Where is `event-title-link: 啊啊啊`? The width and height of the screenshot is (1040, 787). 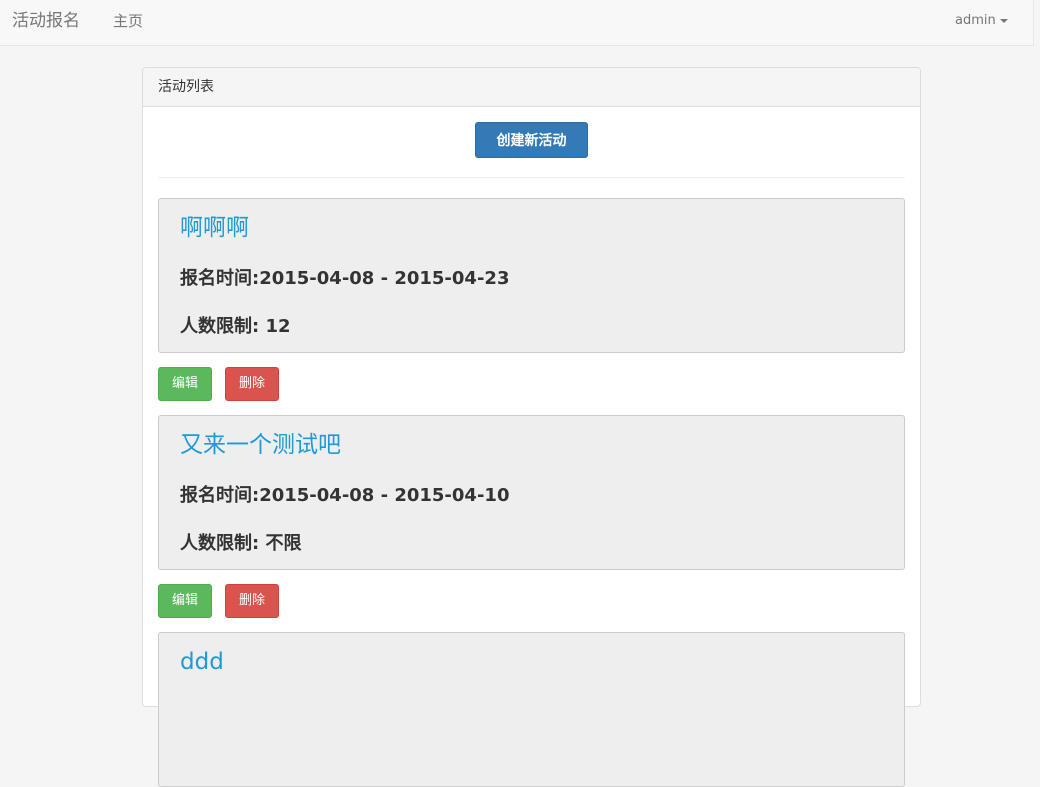 event-title-link: 啊啊啊 is located at coordinates (214, 228).